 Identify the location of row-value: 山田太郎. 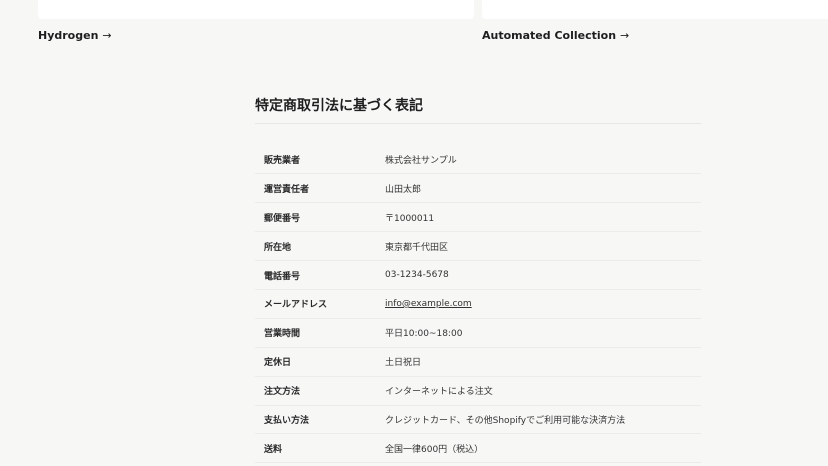
(403, 189).